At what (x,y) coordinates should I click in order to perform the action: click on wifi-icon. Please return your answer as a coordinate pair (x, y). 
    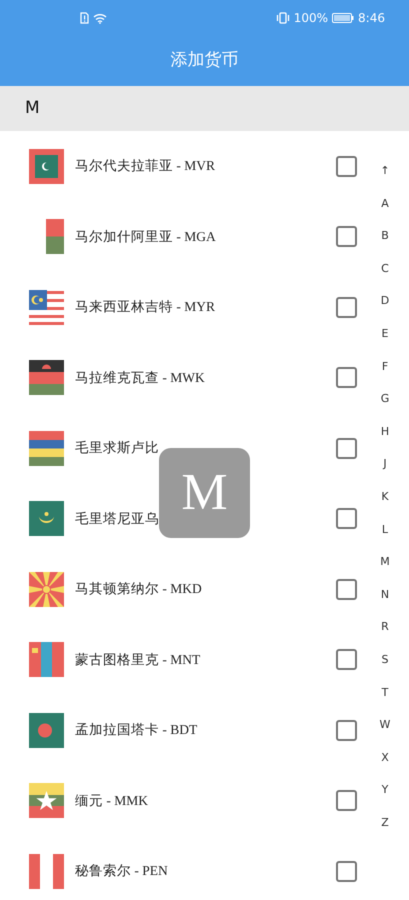
    Looking at the image, I should click on (100, 18).